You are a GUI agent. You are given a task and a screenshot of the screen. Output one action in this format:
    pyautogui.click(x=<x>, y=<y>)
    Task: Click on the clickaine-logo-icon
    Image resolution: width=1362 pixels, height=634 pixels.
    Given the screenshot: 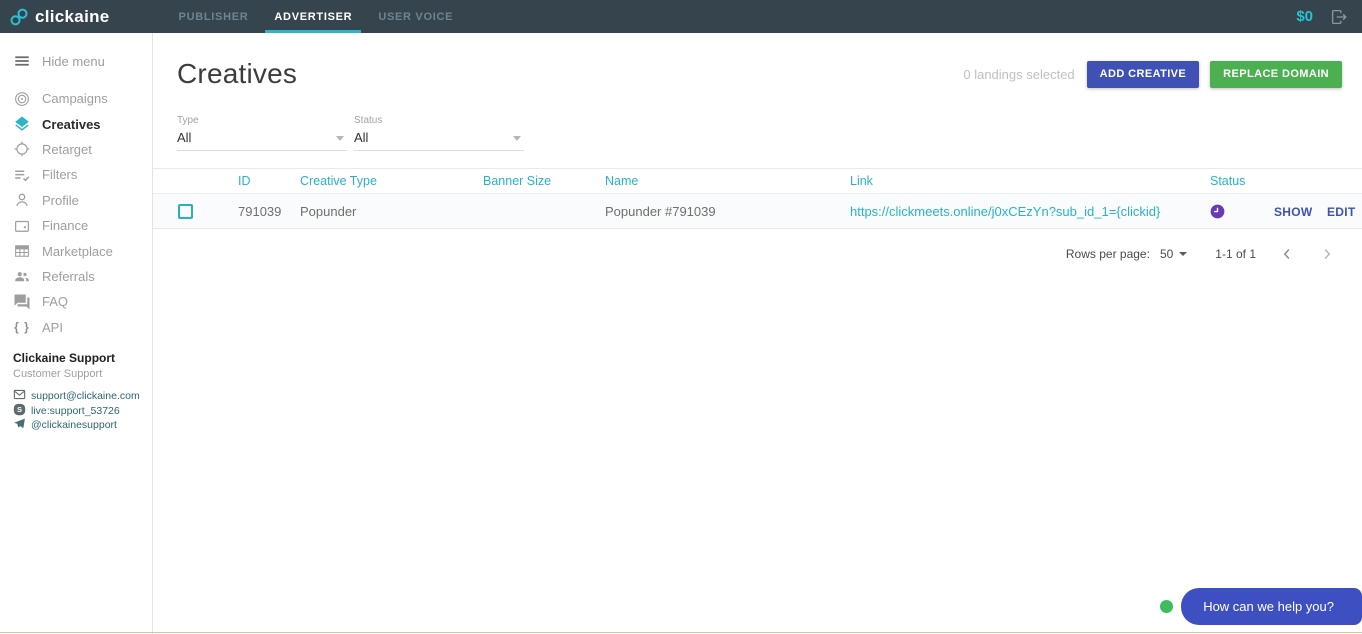 What is the action you would take?
    pyautogui.click(x=19, y=17)
    